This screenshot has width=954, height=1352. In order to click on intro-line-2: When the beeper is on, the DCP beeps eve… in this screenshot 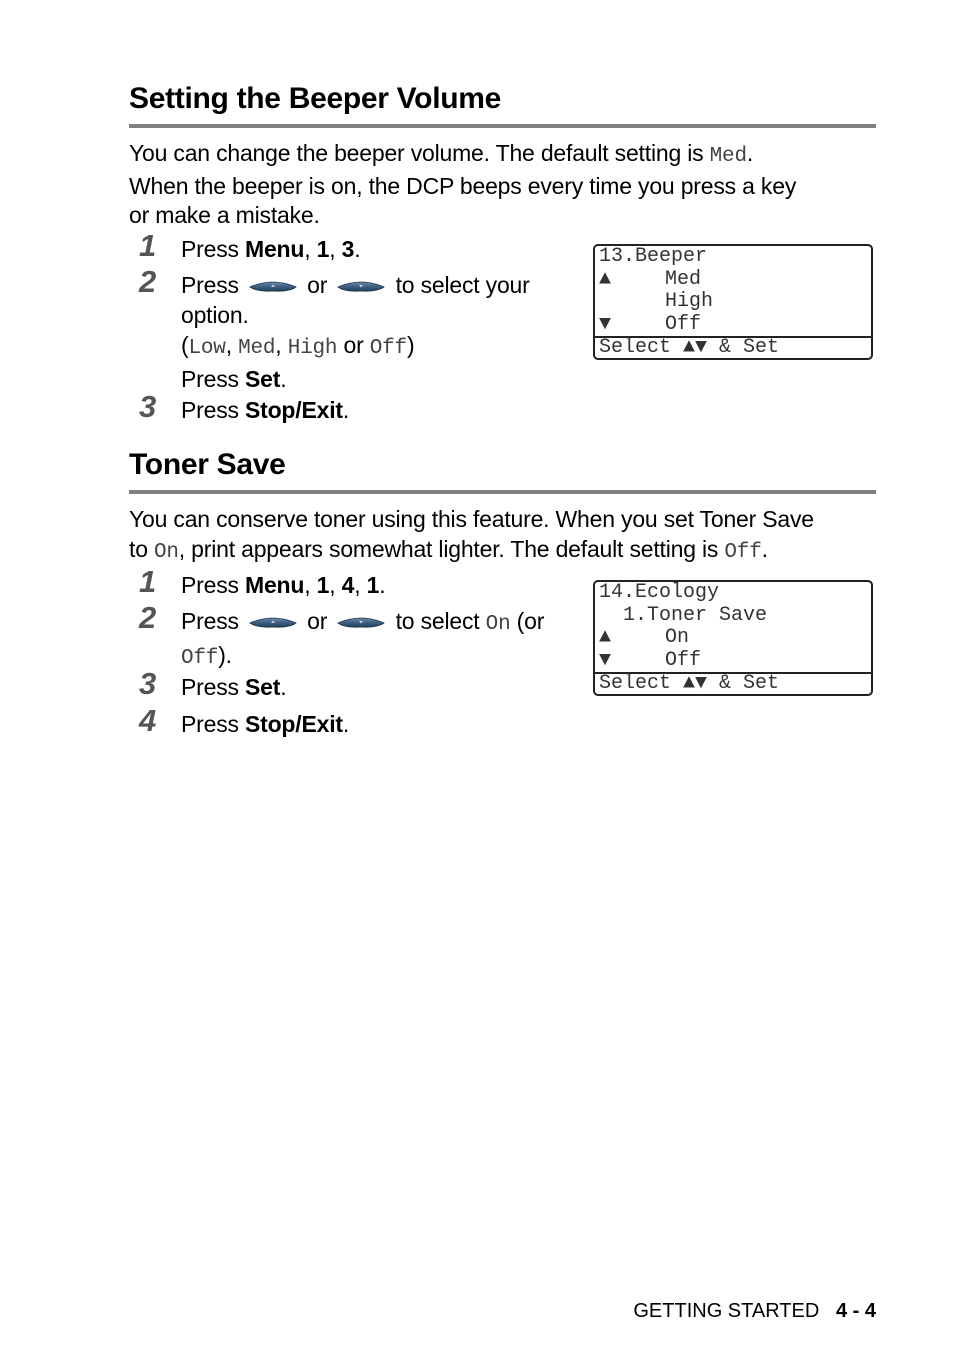, I will do `click(463, 185)`.